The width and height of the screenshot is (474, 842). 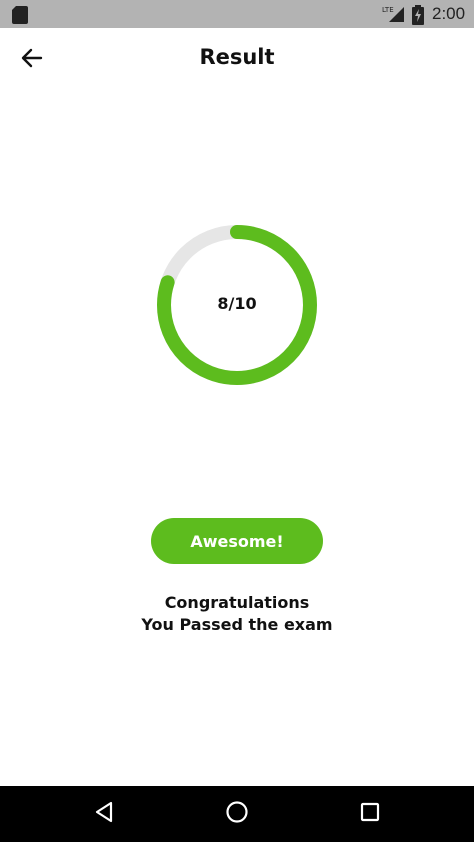 What do you see at coordinates (237, 14) in the screenshot?
I see `status-bar: LTE 2:00` at bounding box center [237, 14].